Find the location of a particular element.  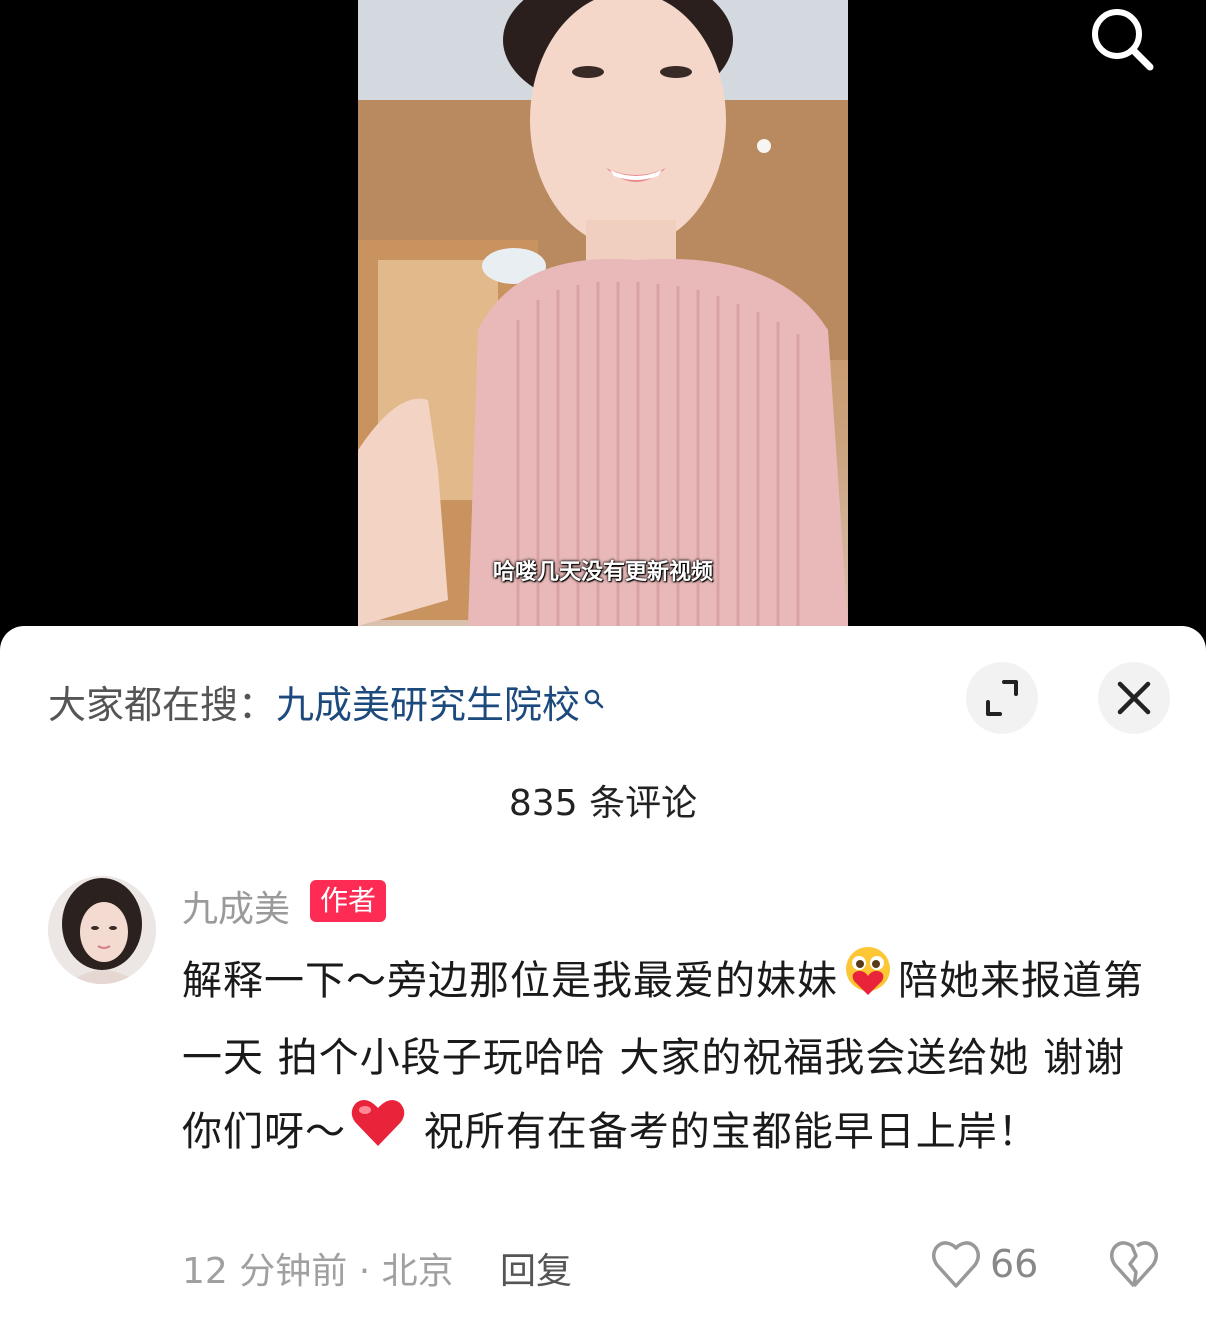

small-search-icon is located at coordinates (594, 698).